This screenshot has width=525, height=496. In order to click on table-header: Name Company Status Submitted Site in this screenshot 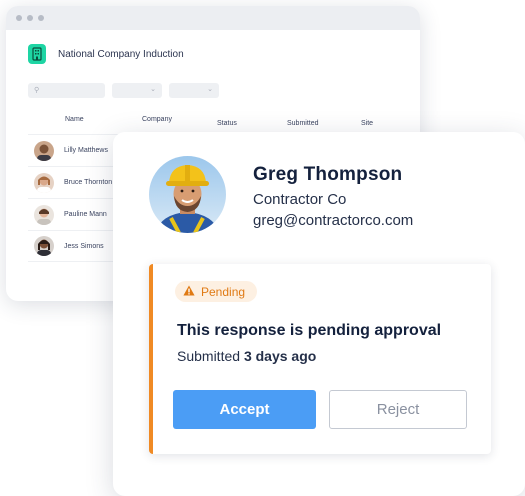, I will do `click(213, 122)`.